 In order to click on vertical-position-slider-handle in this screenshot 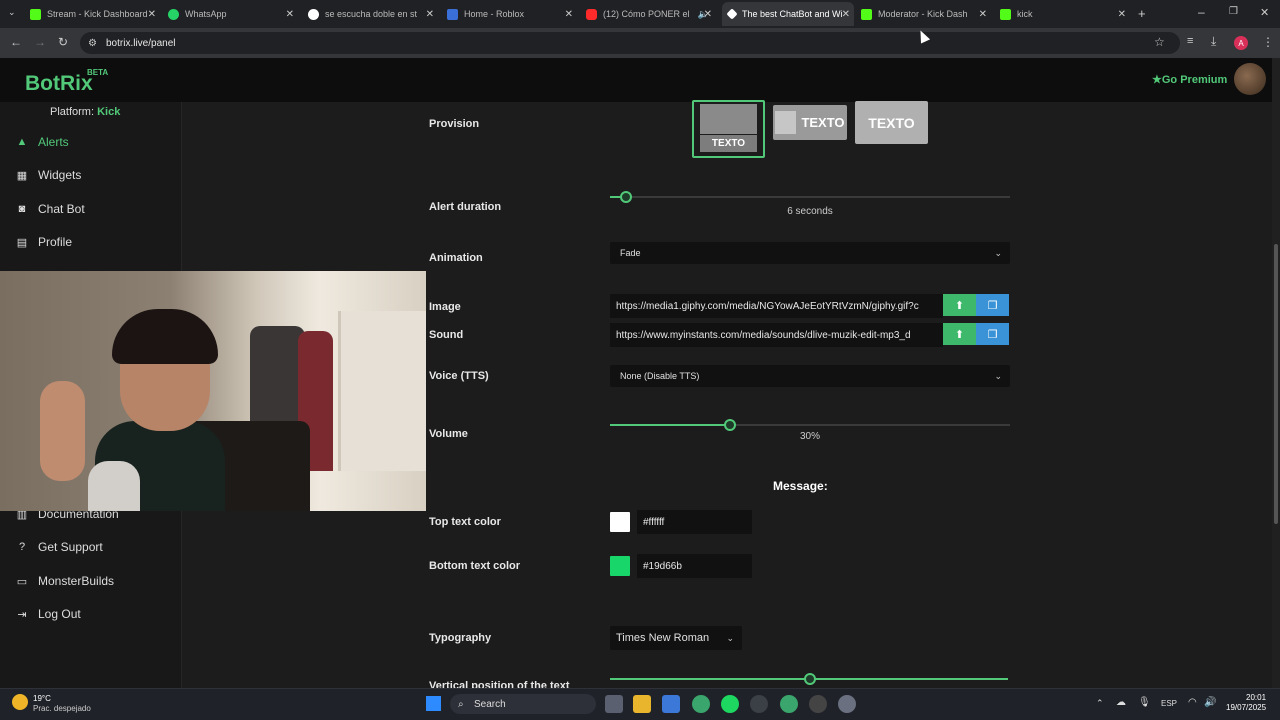, I will do `click(810, 679)`.